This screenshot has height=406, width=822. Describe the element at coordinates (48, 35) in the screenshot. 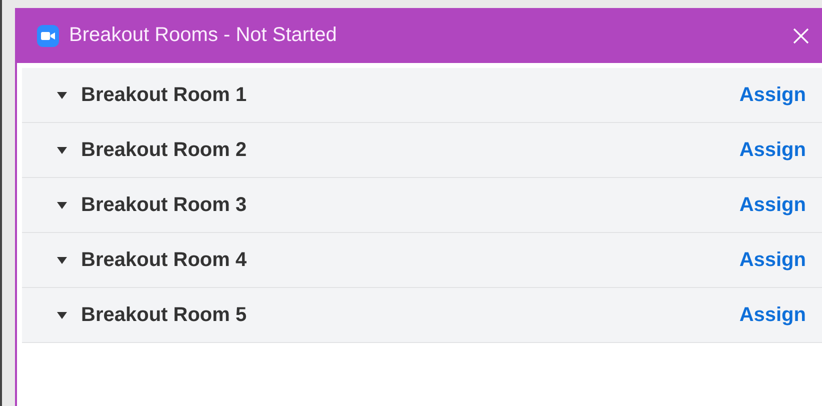

I see `video-camera-icon` at that location.